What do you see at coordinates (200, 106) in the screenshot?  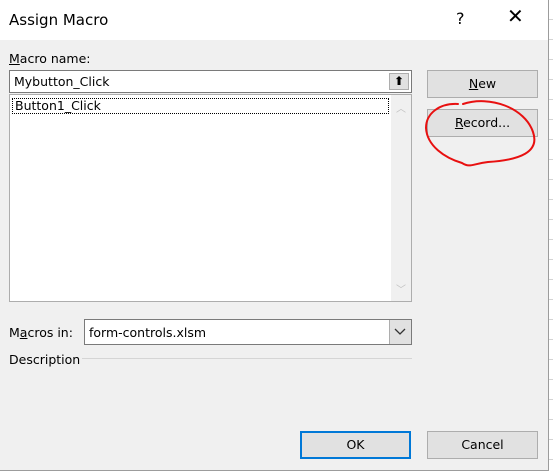 I see `list-item: Button1_Click` at bounding box center [200, 106].